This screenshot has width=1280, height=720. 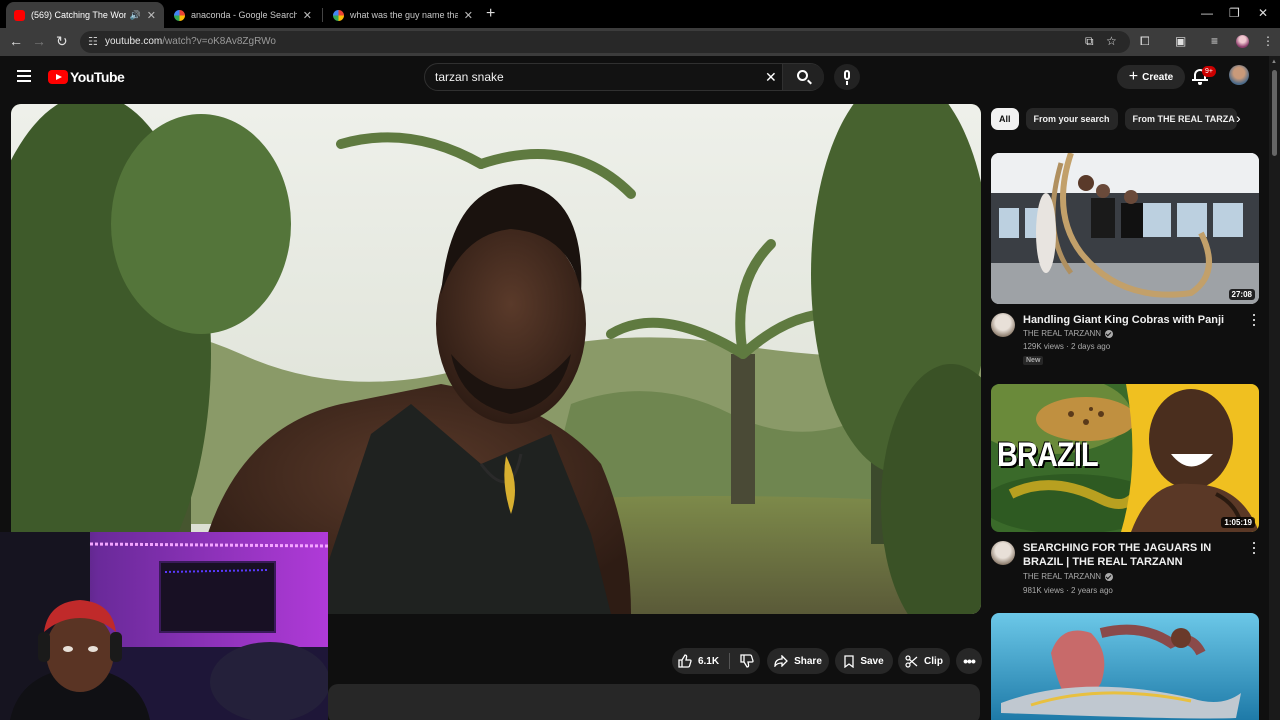 What do you see at coordinates (1234, 13) in the screenshot?
I see `restore-icon: ❐` at bounding box center [1234, 13].